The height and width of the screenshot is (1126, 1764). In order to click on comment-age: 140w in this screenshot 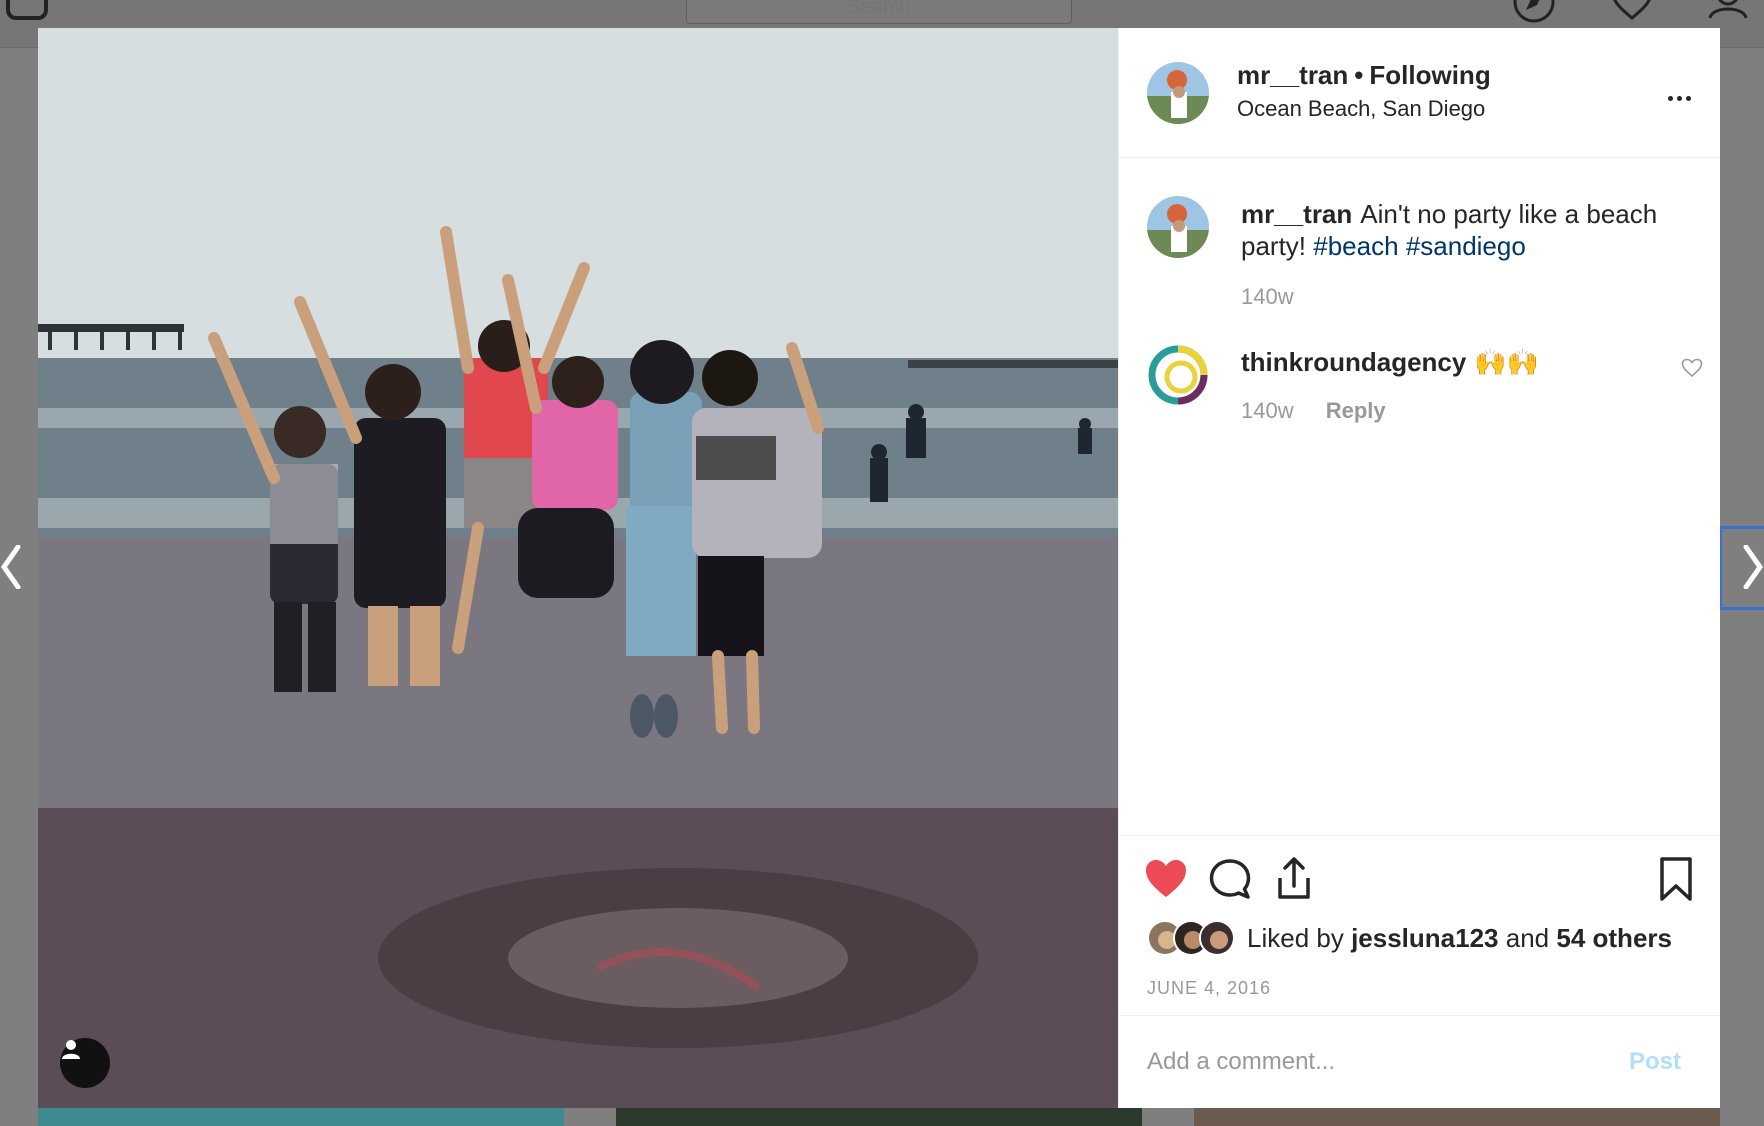, I will do `click(1267, 410)`.